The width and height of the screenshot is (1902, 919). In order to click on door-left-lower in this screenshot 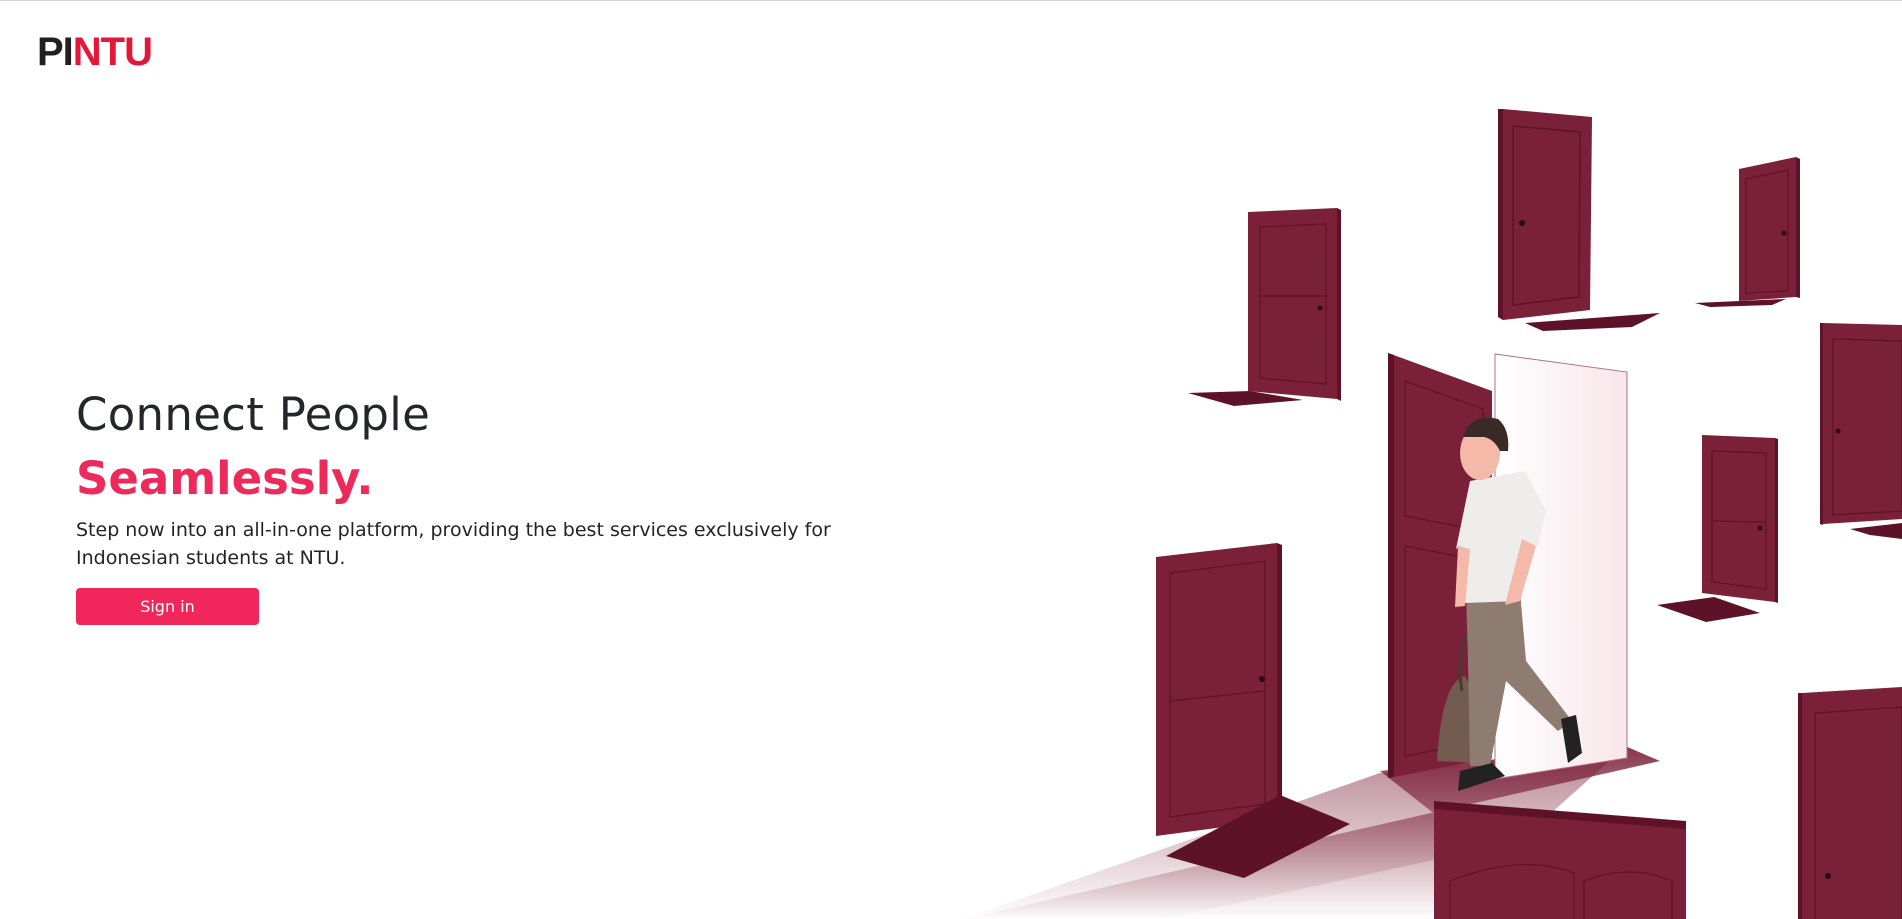, I will do `click(1253, 710)`.